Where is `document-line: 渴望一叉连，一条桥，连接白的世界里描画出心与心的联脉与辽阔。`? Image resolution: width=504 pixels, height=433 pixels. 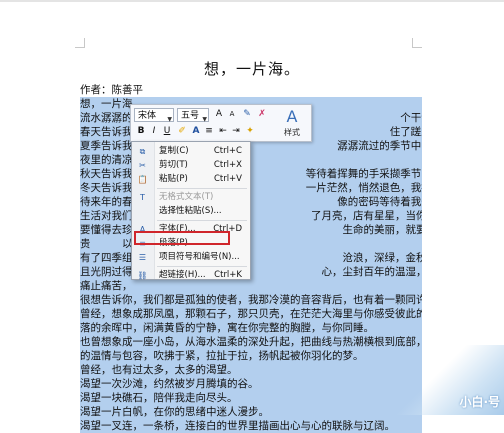
document-line: 渴望一叉连，一条桥，连接白的世界里描画出心与心的联脉与辽阔。 is located at coordinates (251, 426).